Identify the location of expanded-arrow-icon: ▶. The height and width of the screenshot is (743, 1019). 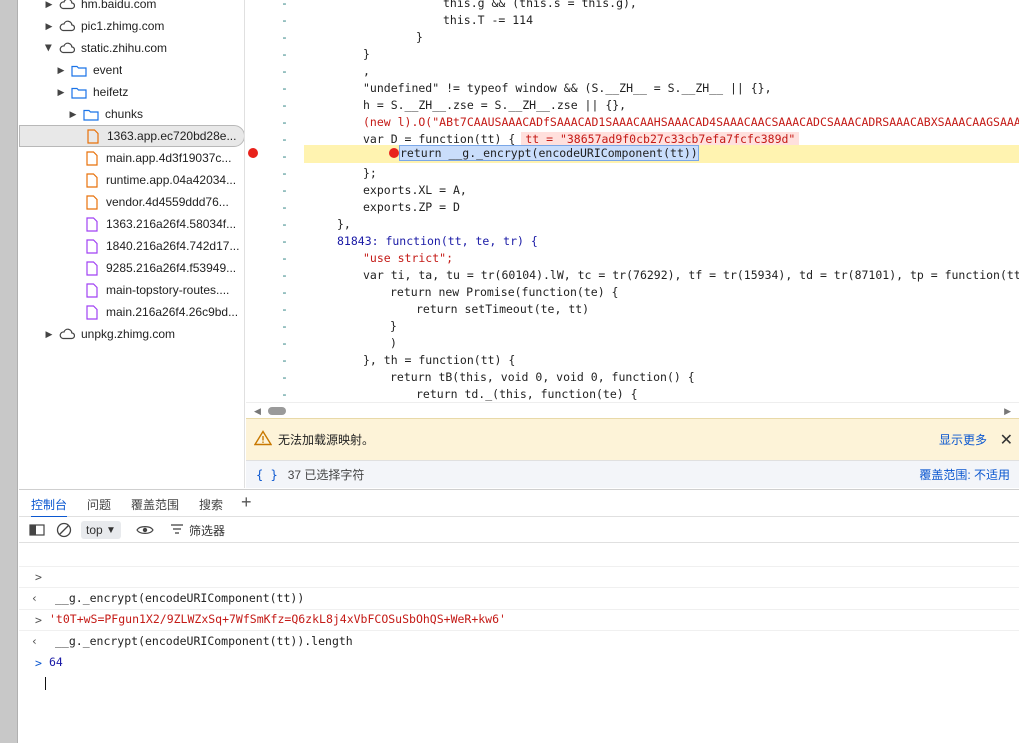
(49, 48).